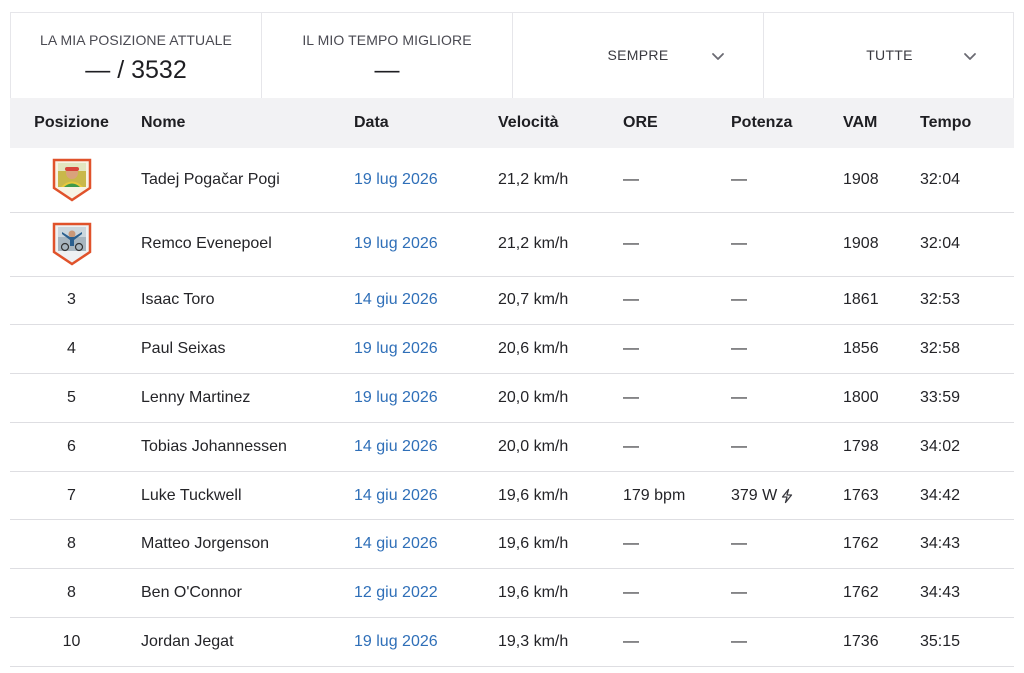  What do you see at coordinates (677, 123) in the screenshot?
I see `column-header-heart-rate: ORE` at bounding box center [677, 123].